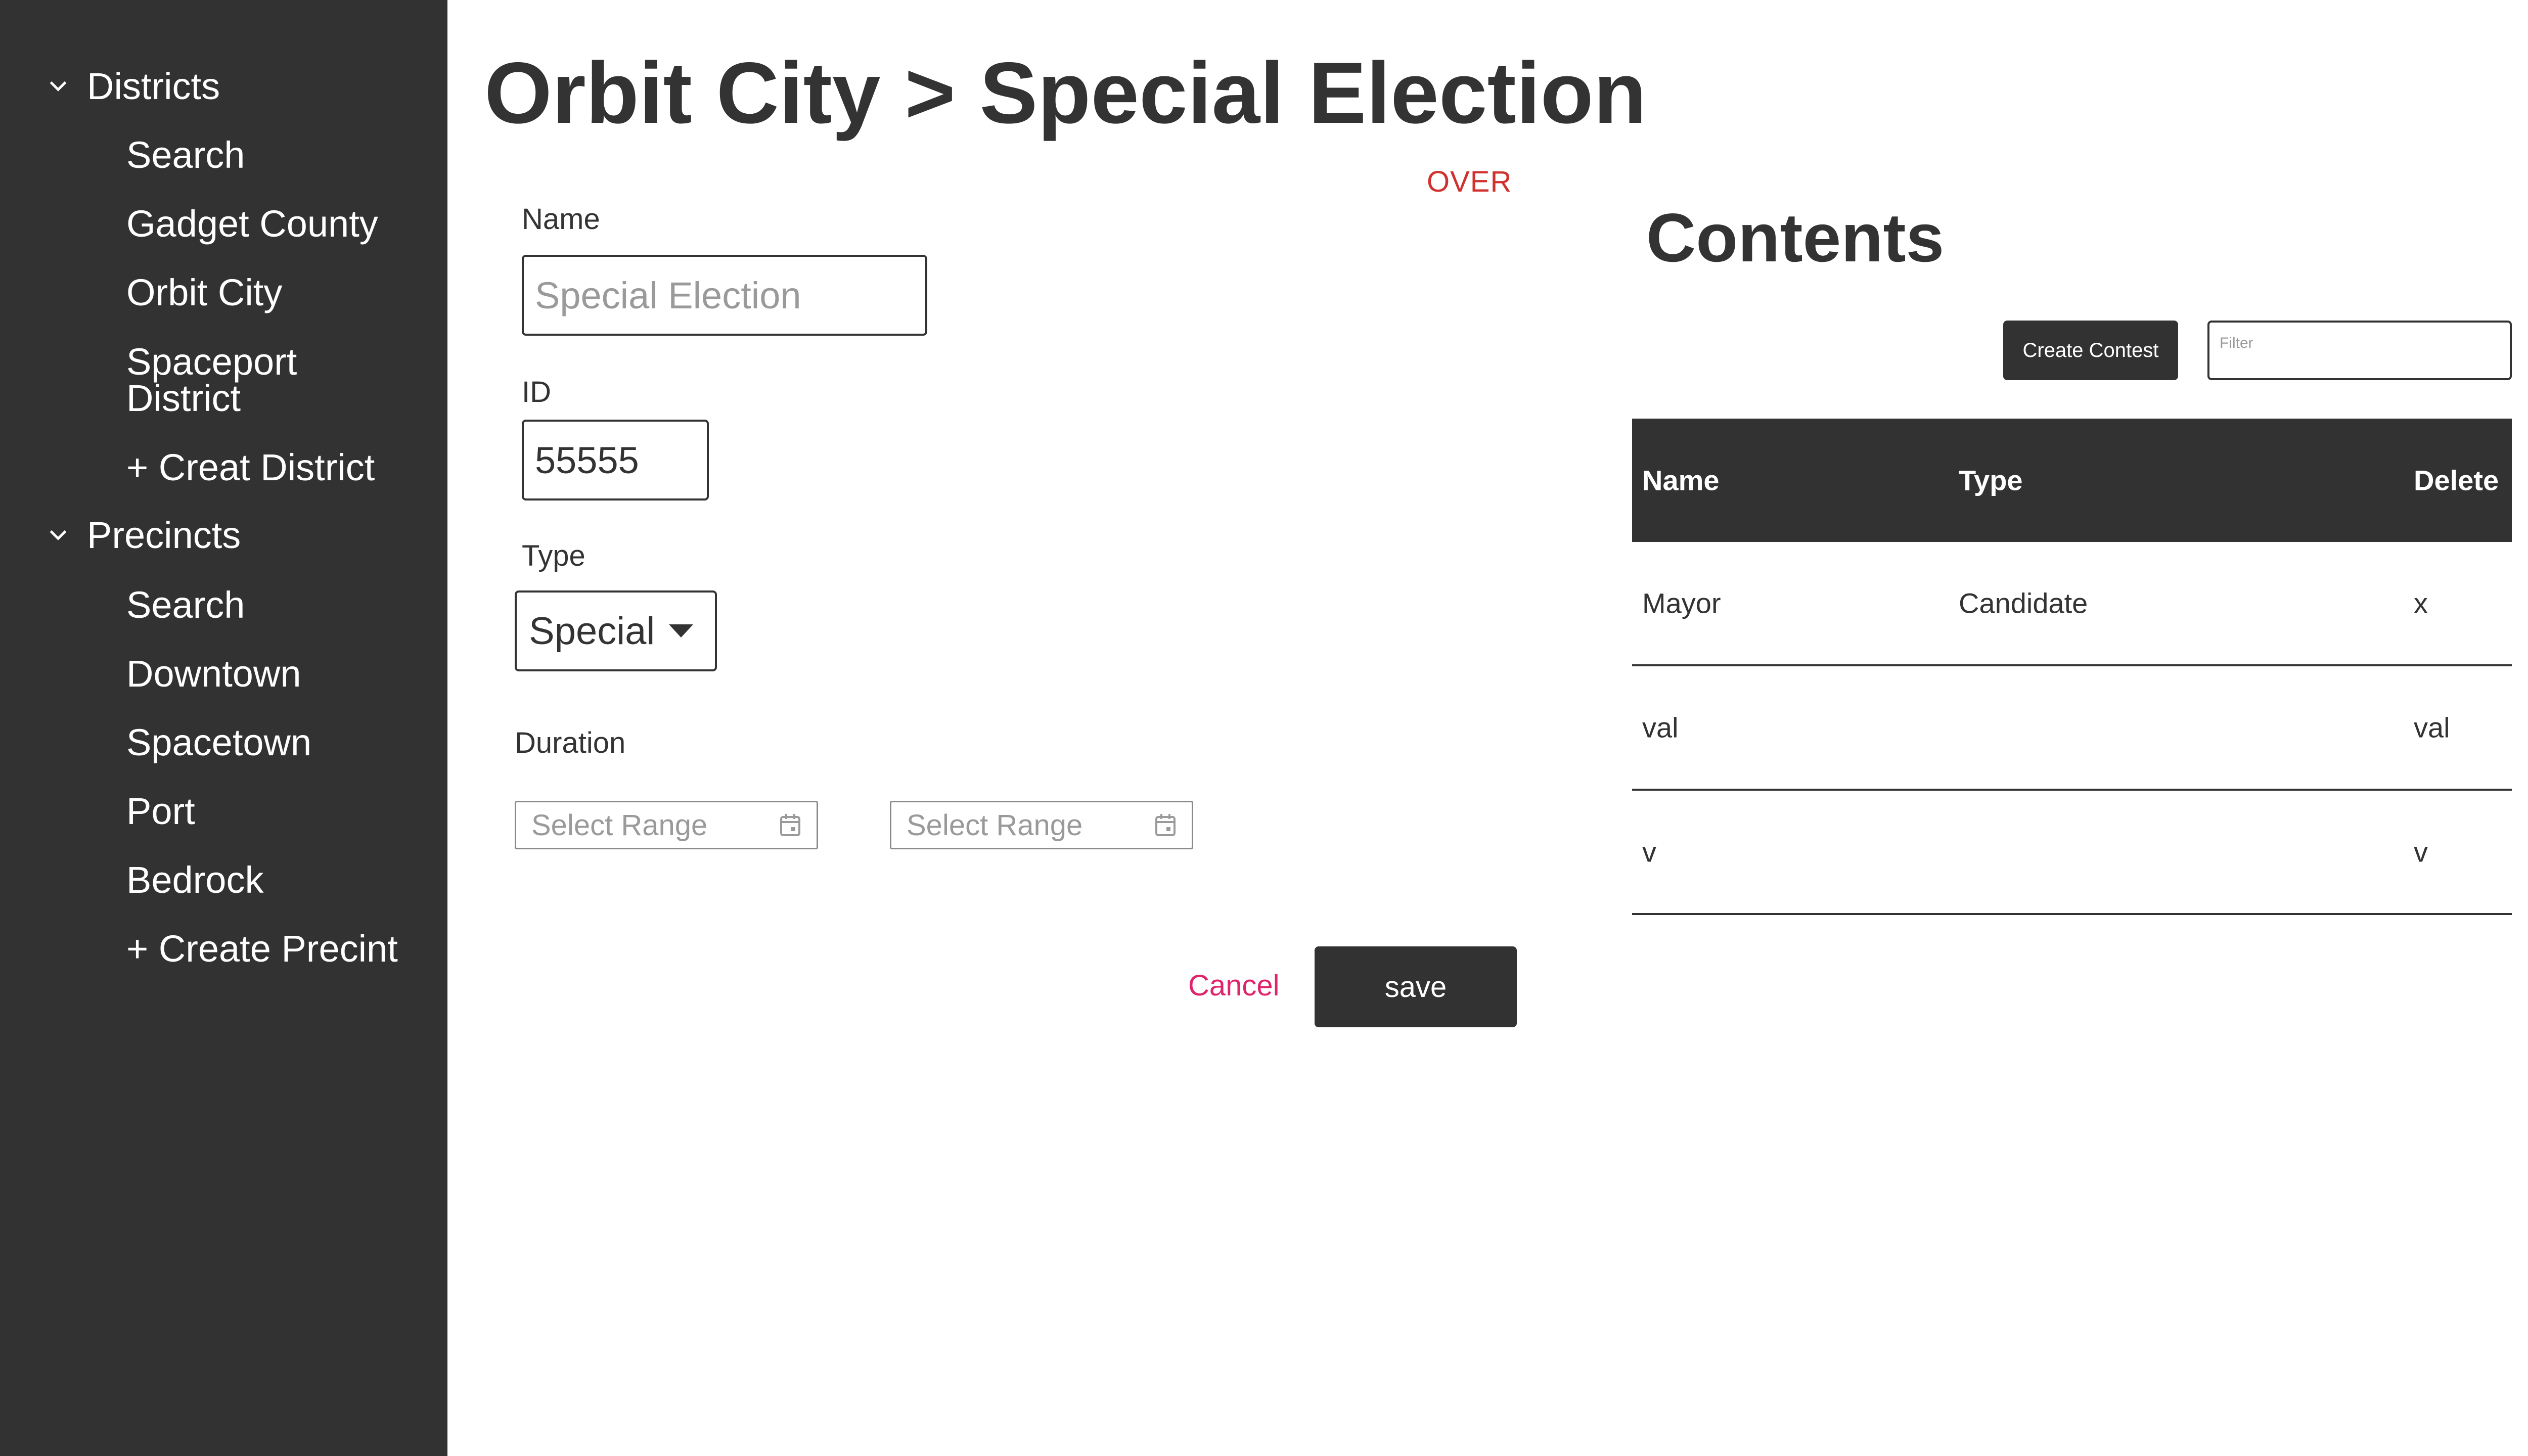  What do you see at coordinates (161, 811) in the screenshot?
I see `sidebar-item-port: Port` at bounding box center [161, 811].